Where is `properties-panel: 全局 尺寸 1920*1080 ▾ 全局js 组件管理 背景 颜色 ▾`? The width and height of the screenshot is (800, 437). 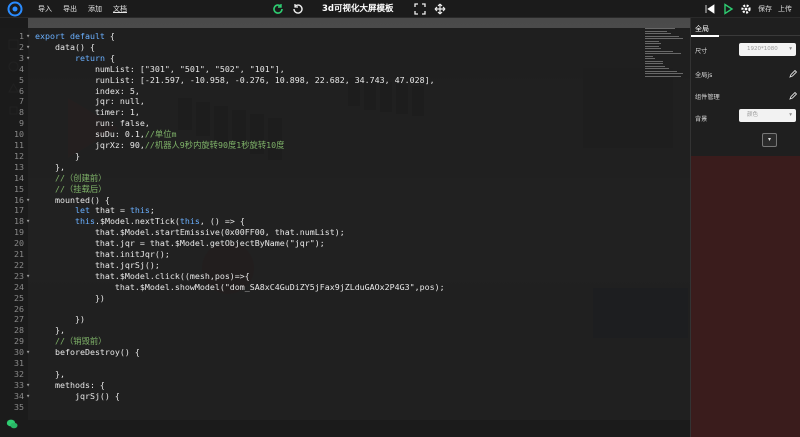 properties-panel: 全局 尺寸 1920*1080 ▾ 全局js 组件管理 背景 颜色 ▾ is located at coordinates (745, 227).